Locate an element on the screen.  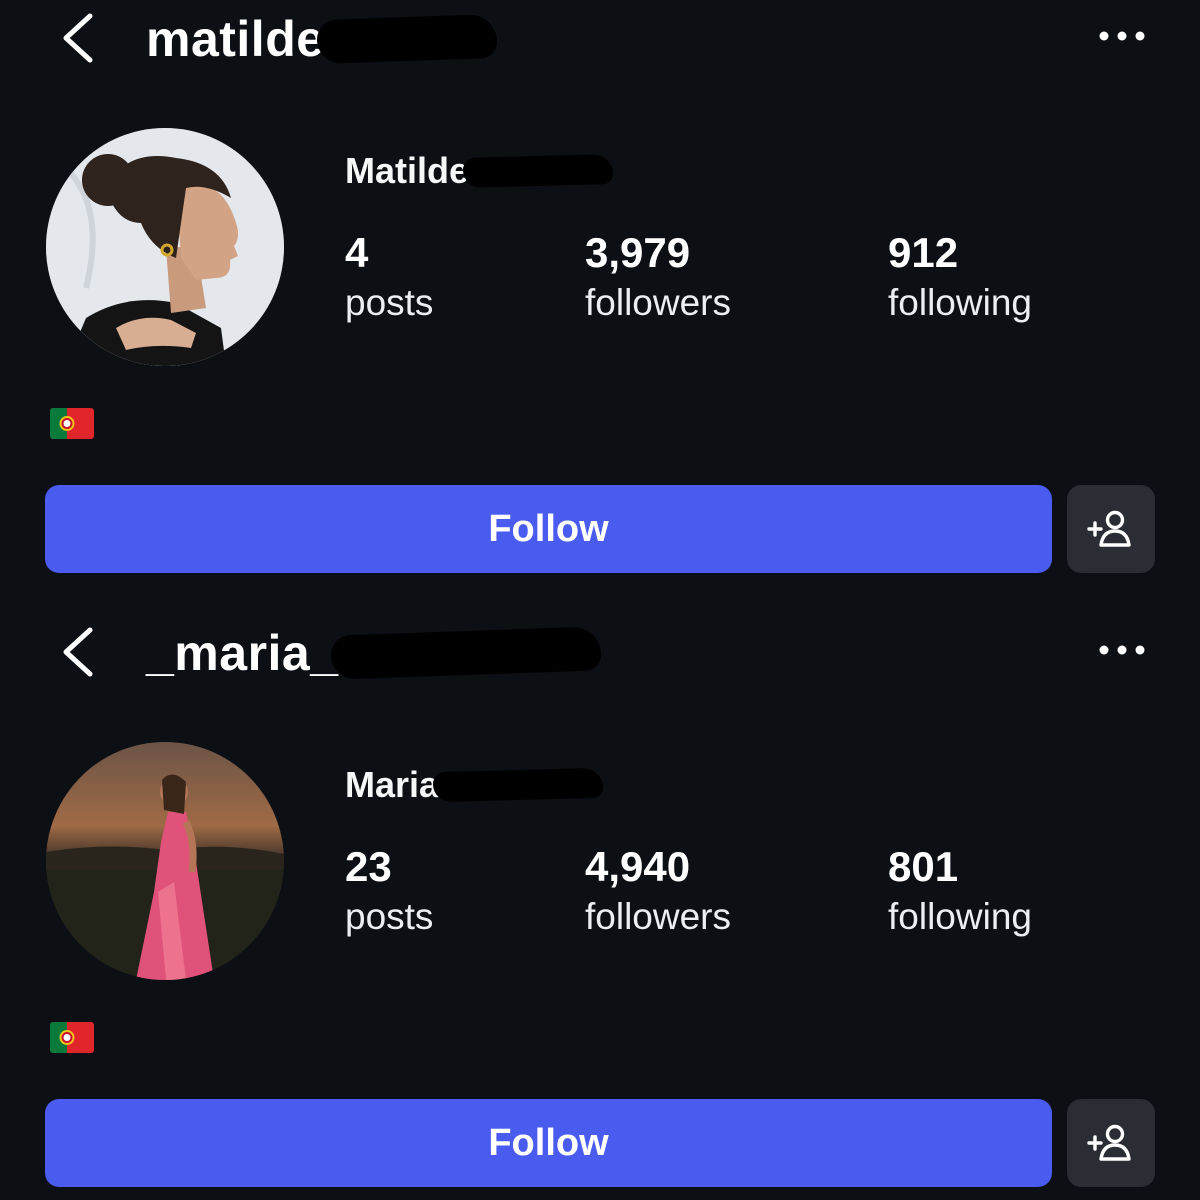
display-name-row: Matilde is located at coordinates (479, 171).